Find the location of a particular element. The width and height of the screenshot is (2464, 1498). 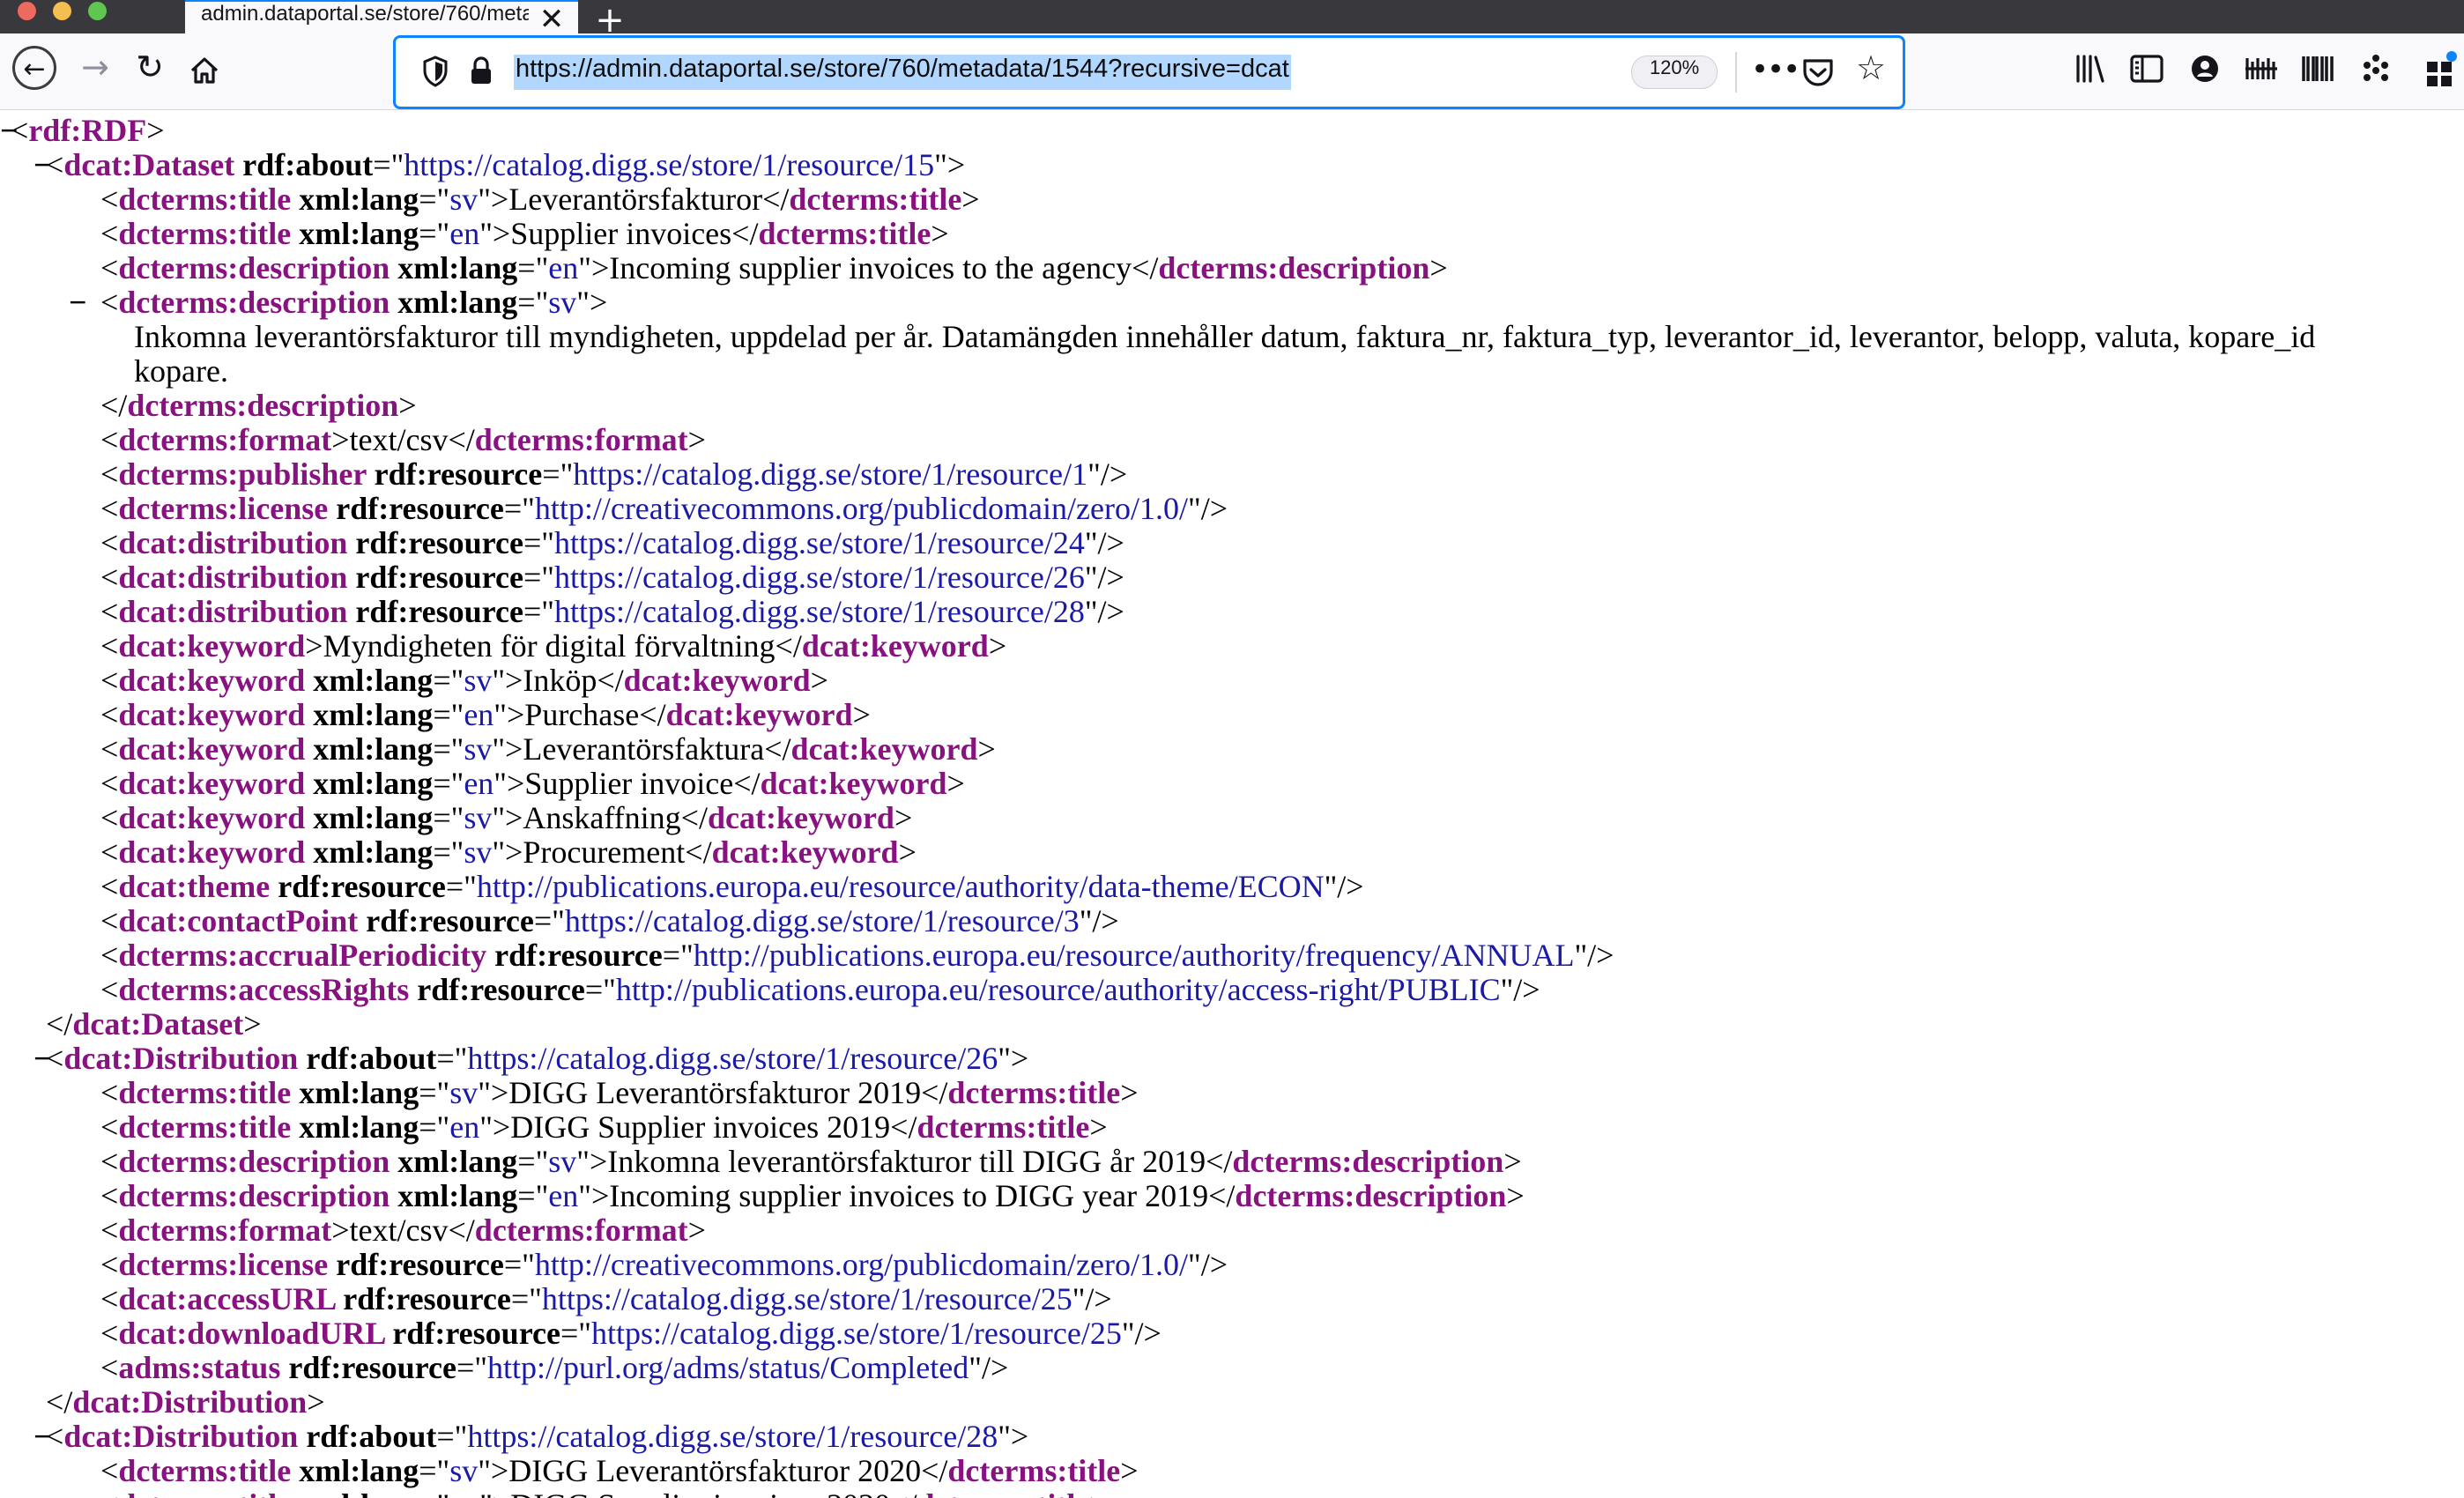

barcode-icon is located at coordinates (2317, 68).